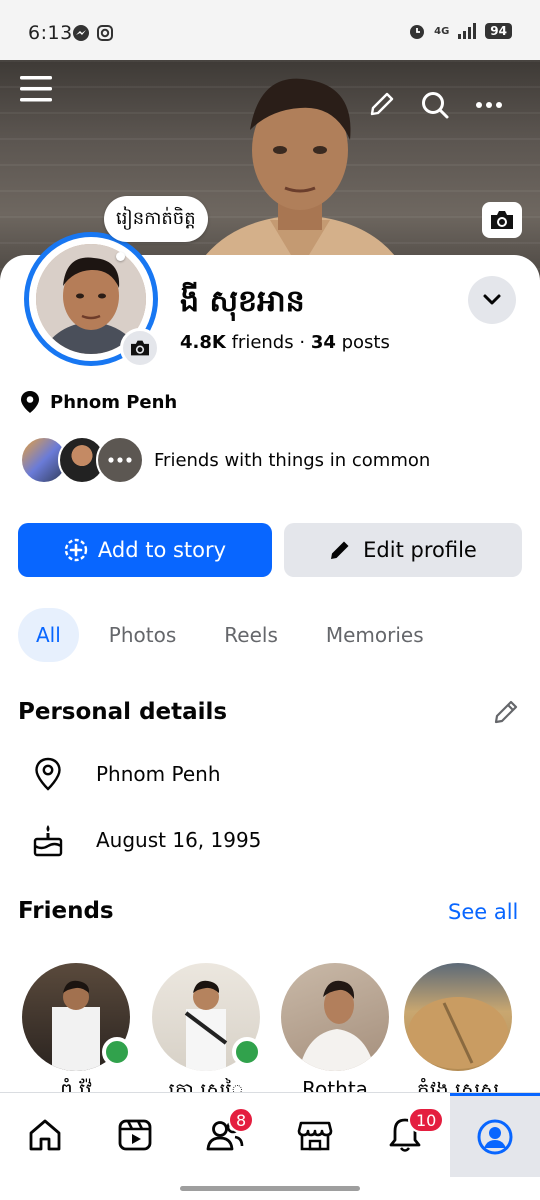 The width and height of the screenshot is (540, 1200). I want to click on profile-expand-button, so click(492, 300).